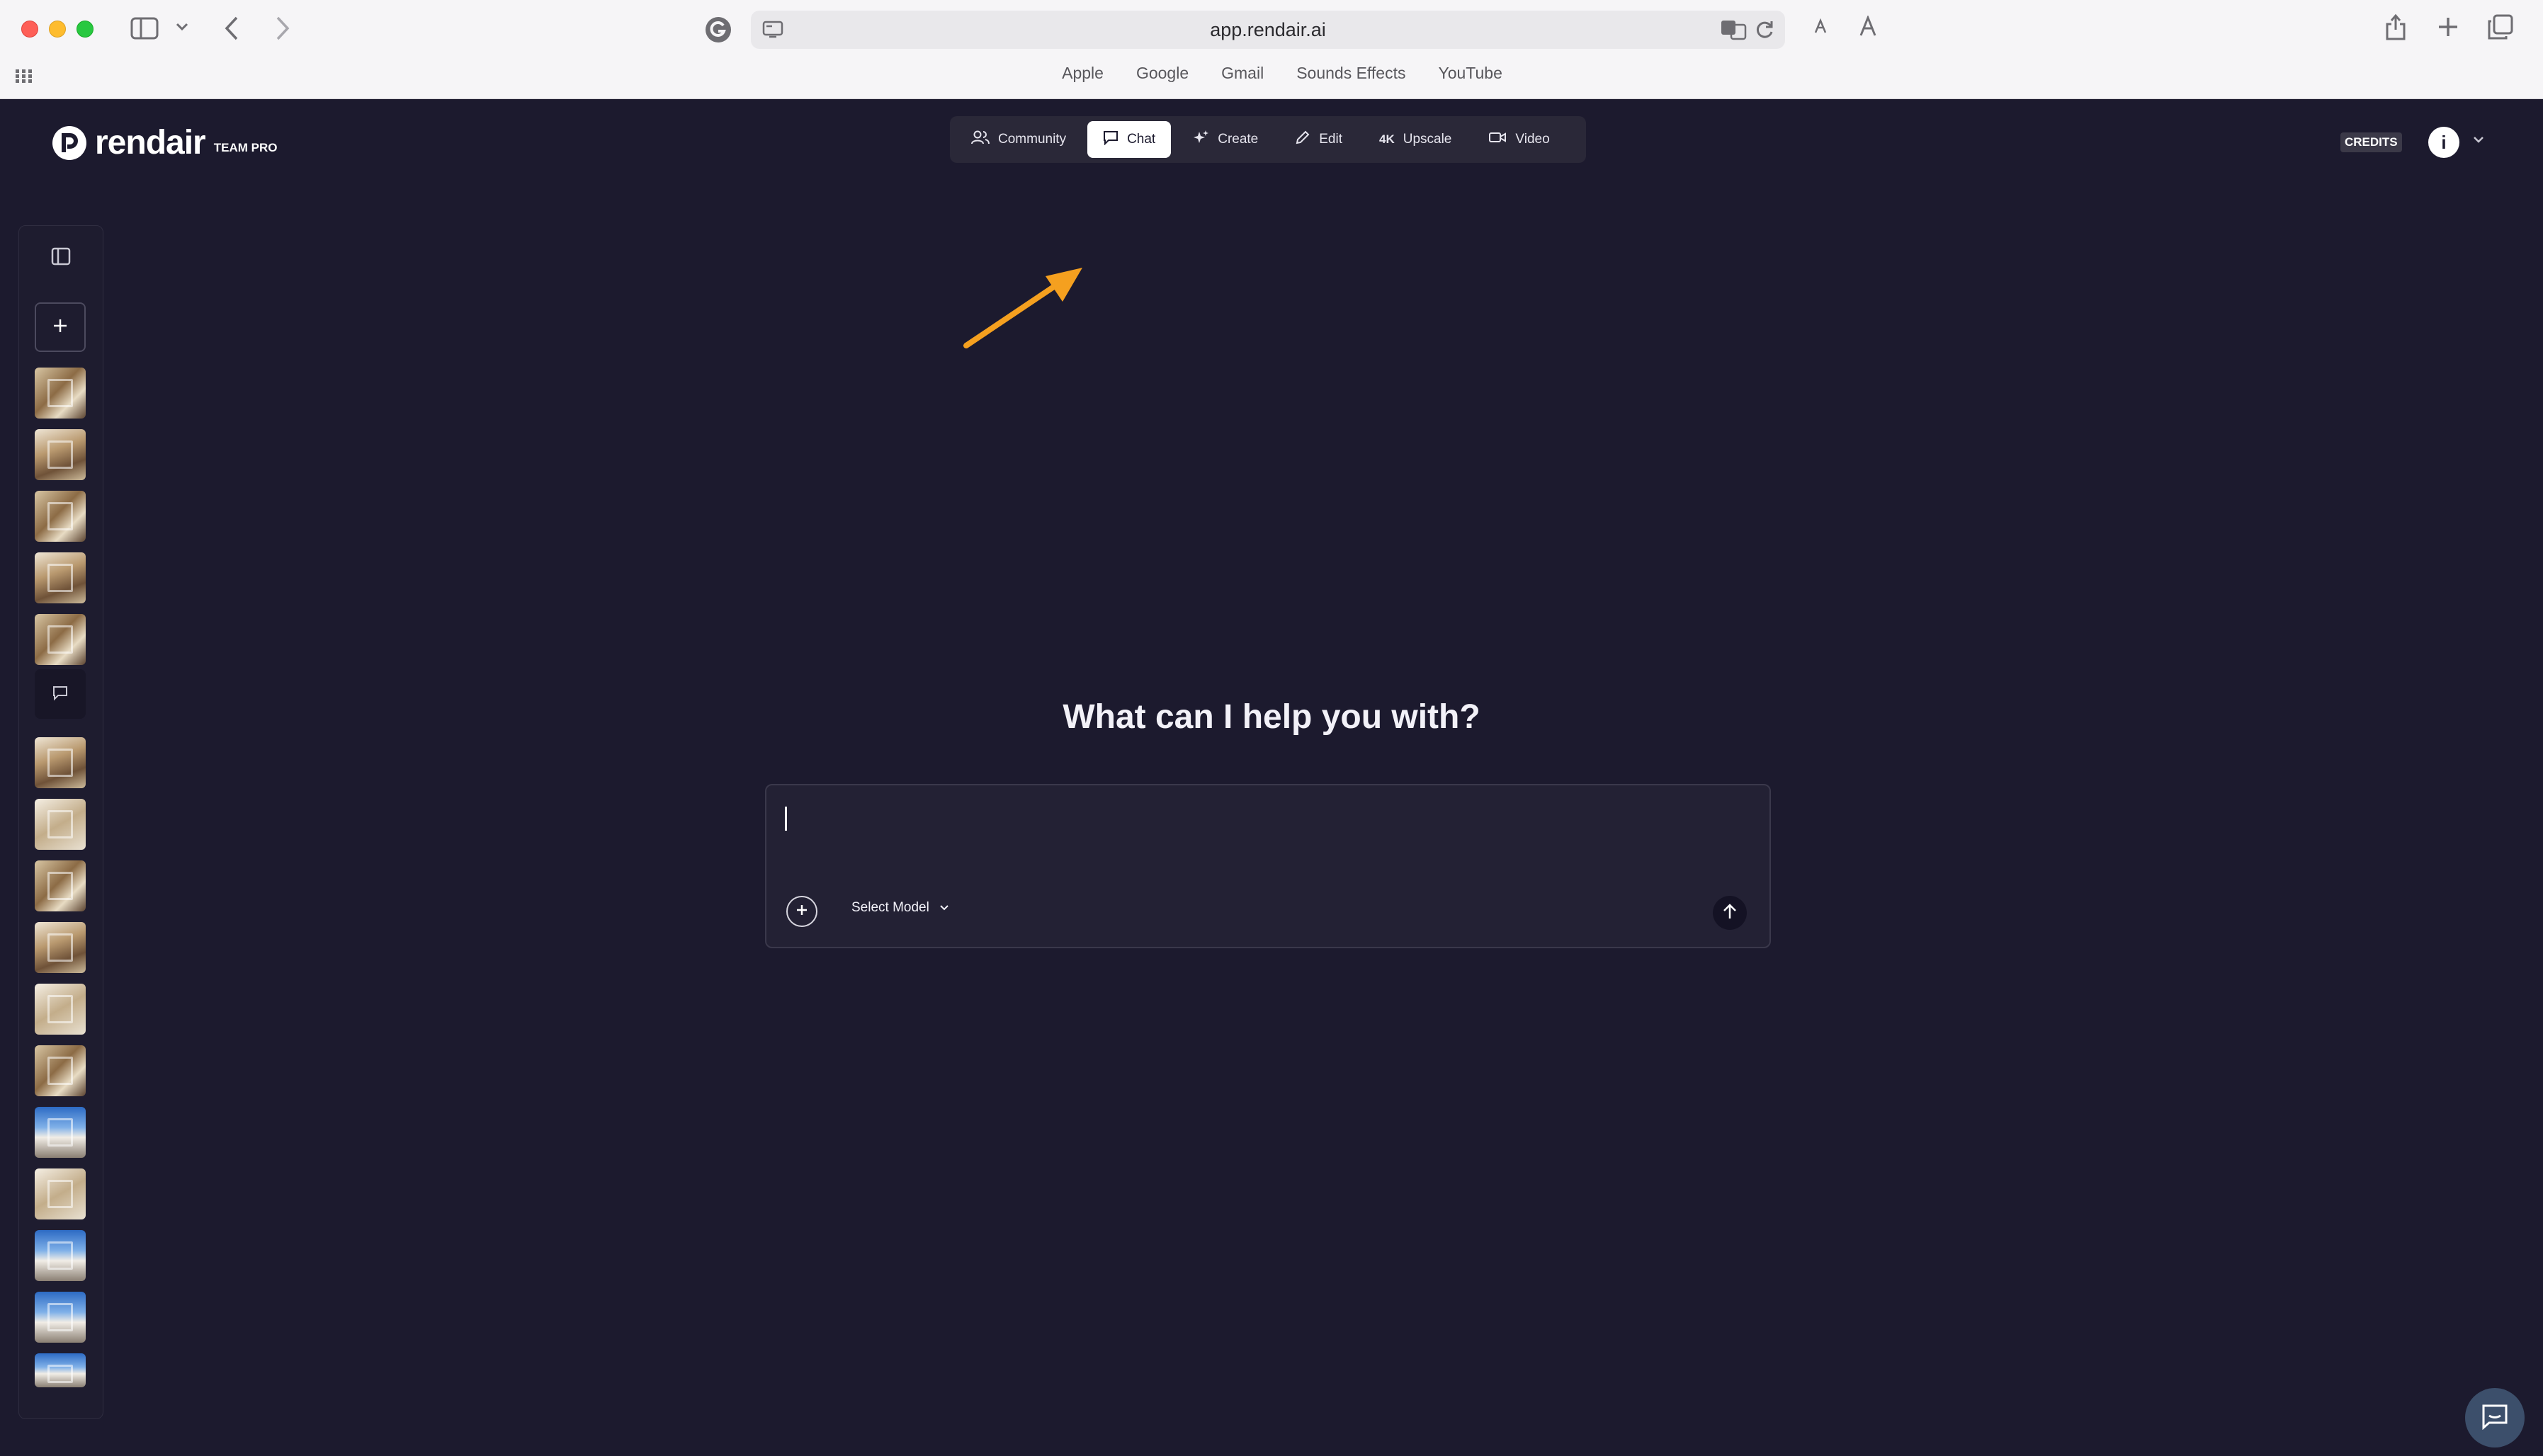  I want to click on chat-support-icon, so click(2495, 1418).